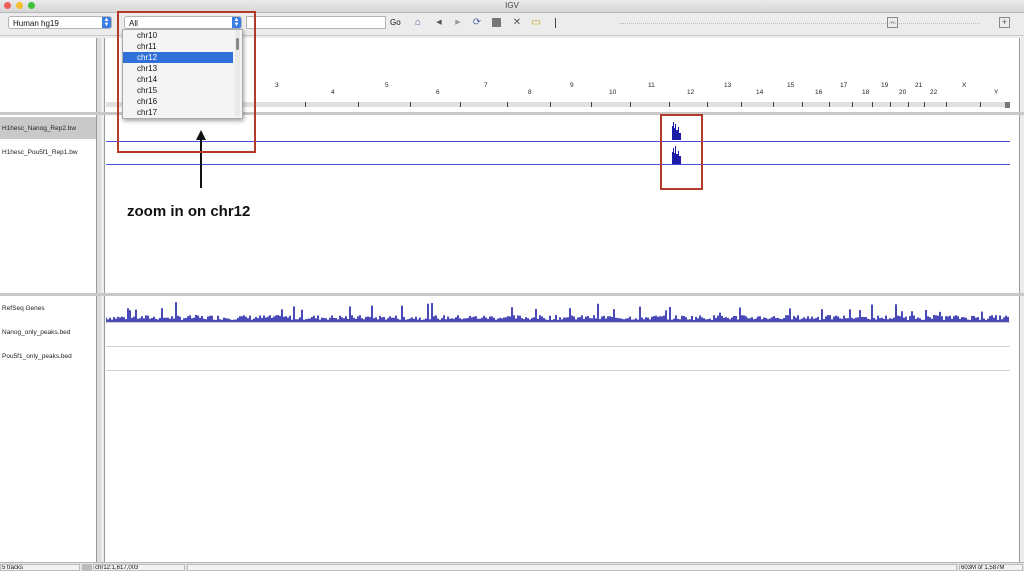 This screenshot has width=1024, height=571. I want to click on ruler-label: X, so click(964, 85).